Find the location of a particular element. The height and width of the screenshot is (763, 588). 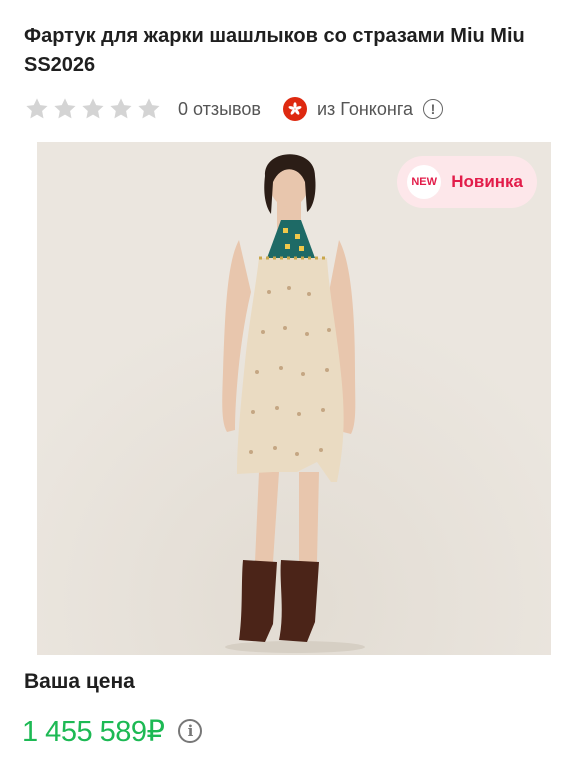

rating-stars is located at coordinates (93, 109).